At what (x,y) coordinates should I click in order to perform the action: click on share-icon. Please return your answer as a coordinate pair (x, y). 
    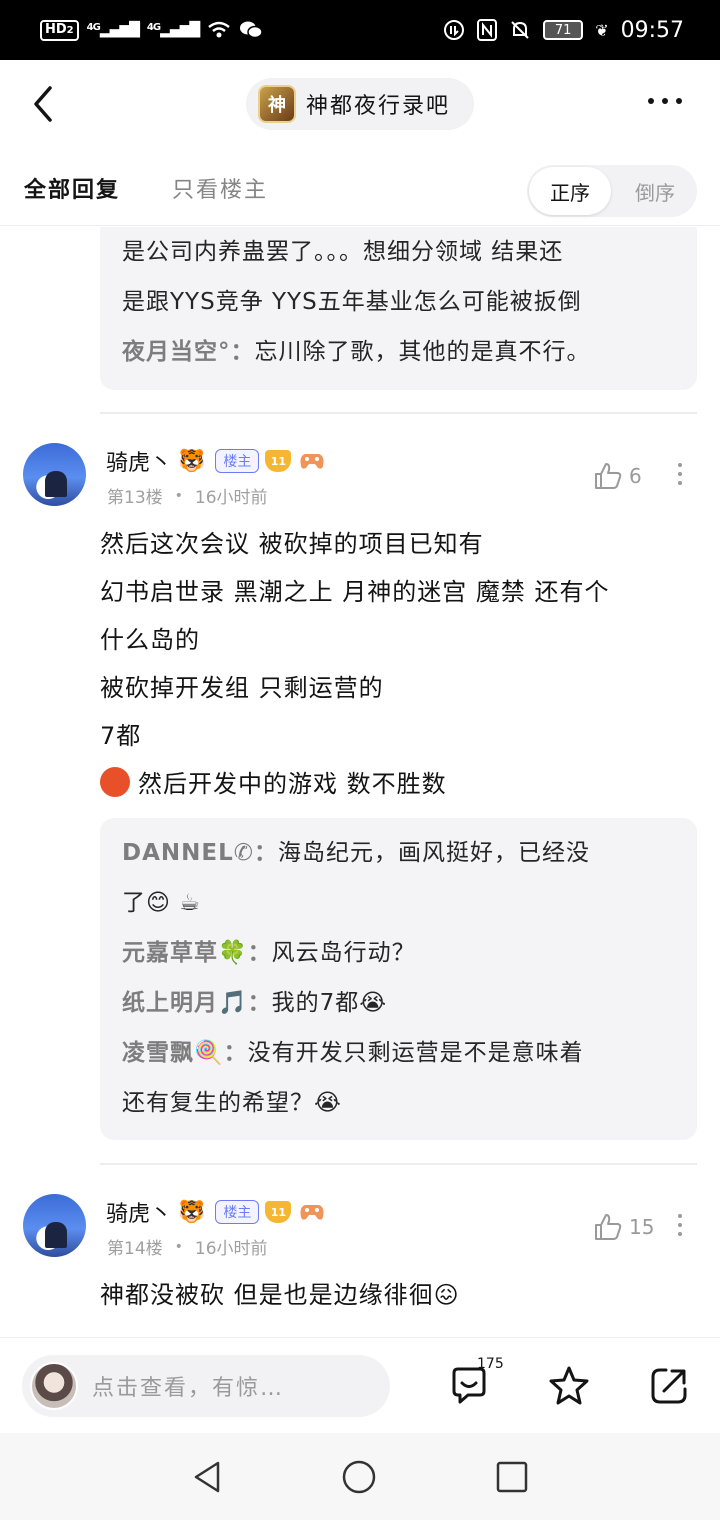
    Looking at the image, I should click on (669, 1386).